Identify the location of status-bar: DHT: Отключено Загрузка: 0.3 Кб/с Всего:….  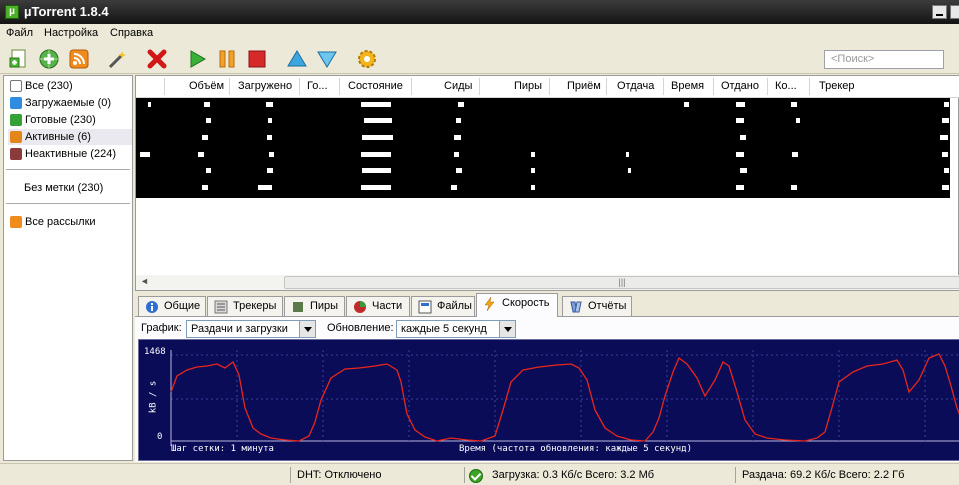
(479, 474).